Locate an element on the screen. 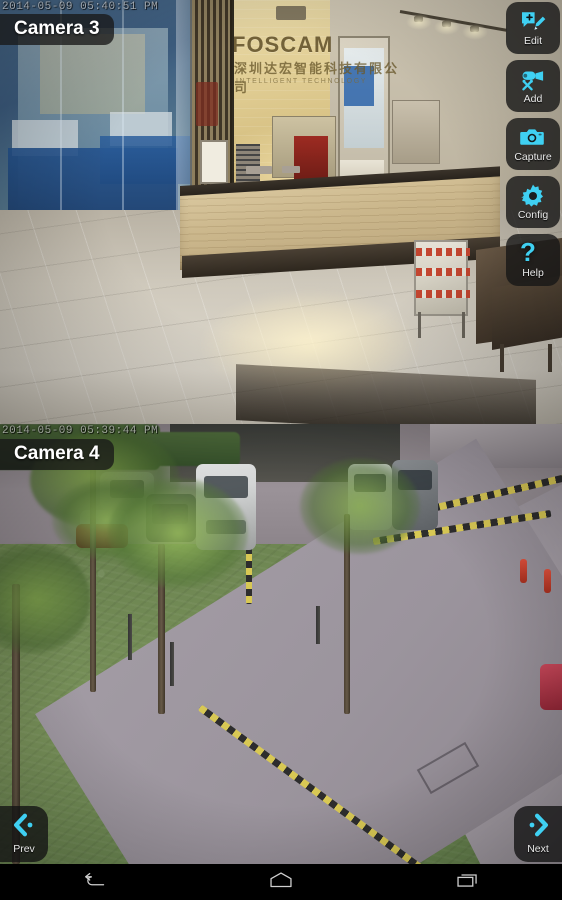  edit-tag-pencil-icon is located at coordinates (533, 22).